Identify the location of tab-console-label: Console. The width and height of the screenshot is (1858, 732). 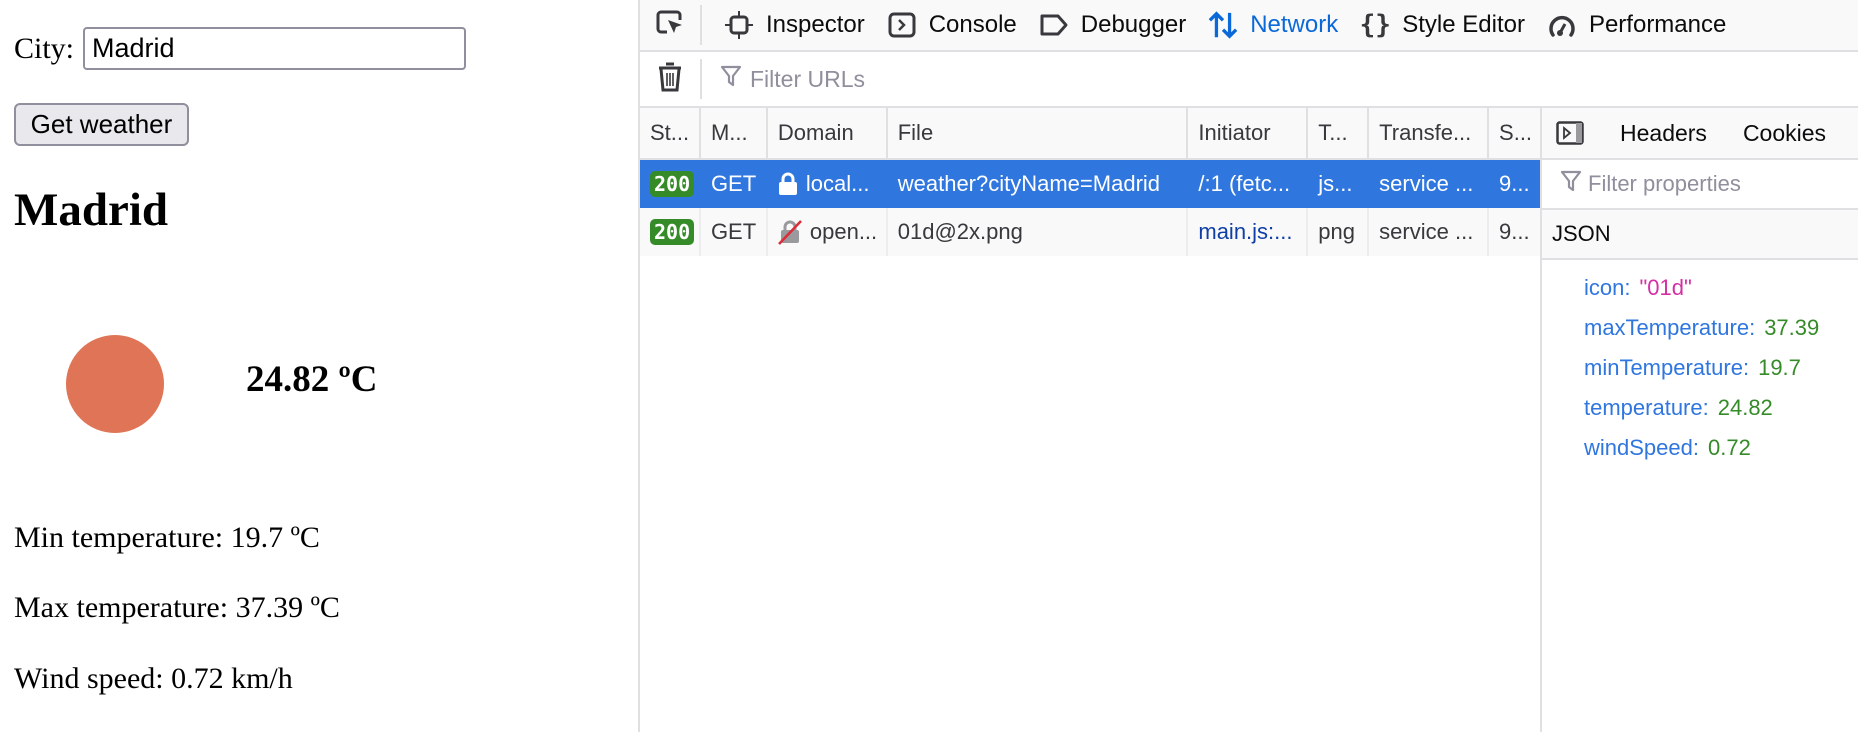
(972, 24).